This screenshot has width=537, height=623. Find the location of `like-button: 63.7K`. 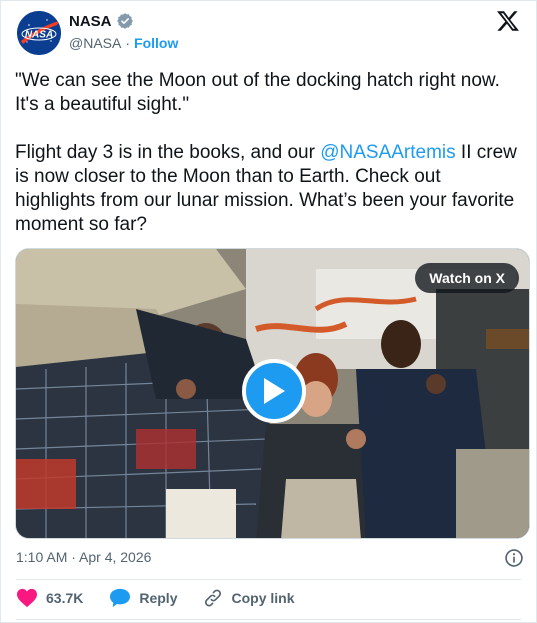

like-button: 63.7K is located at coordinates (49, 598).